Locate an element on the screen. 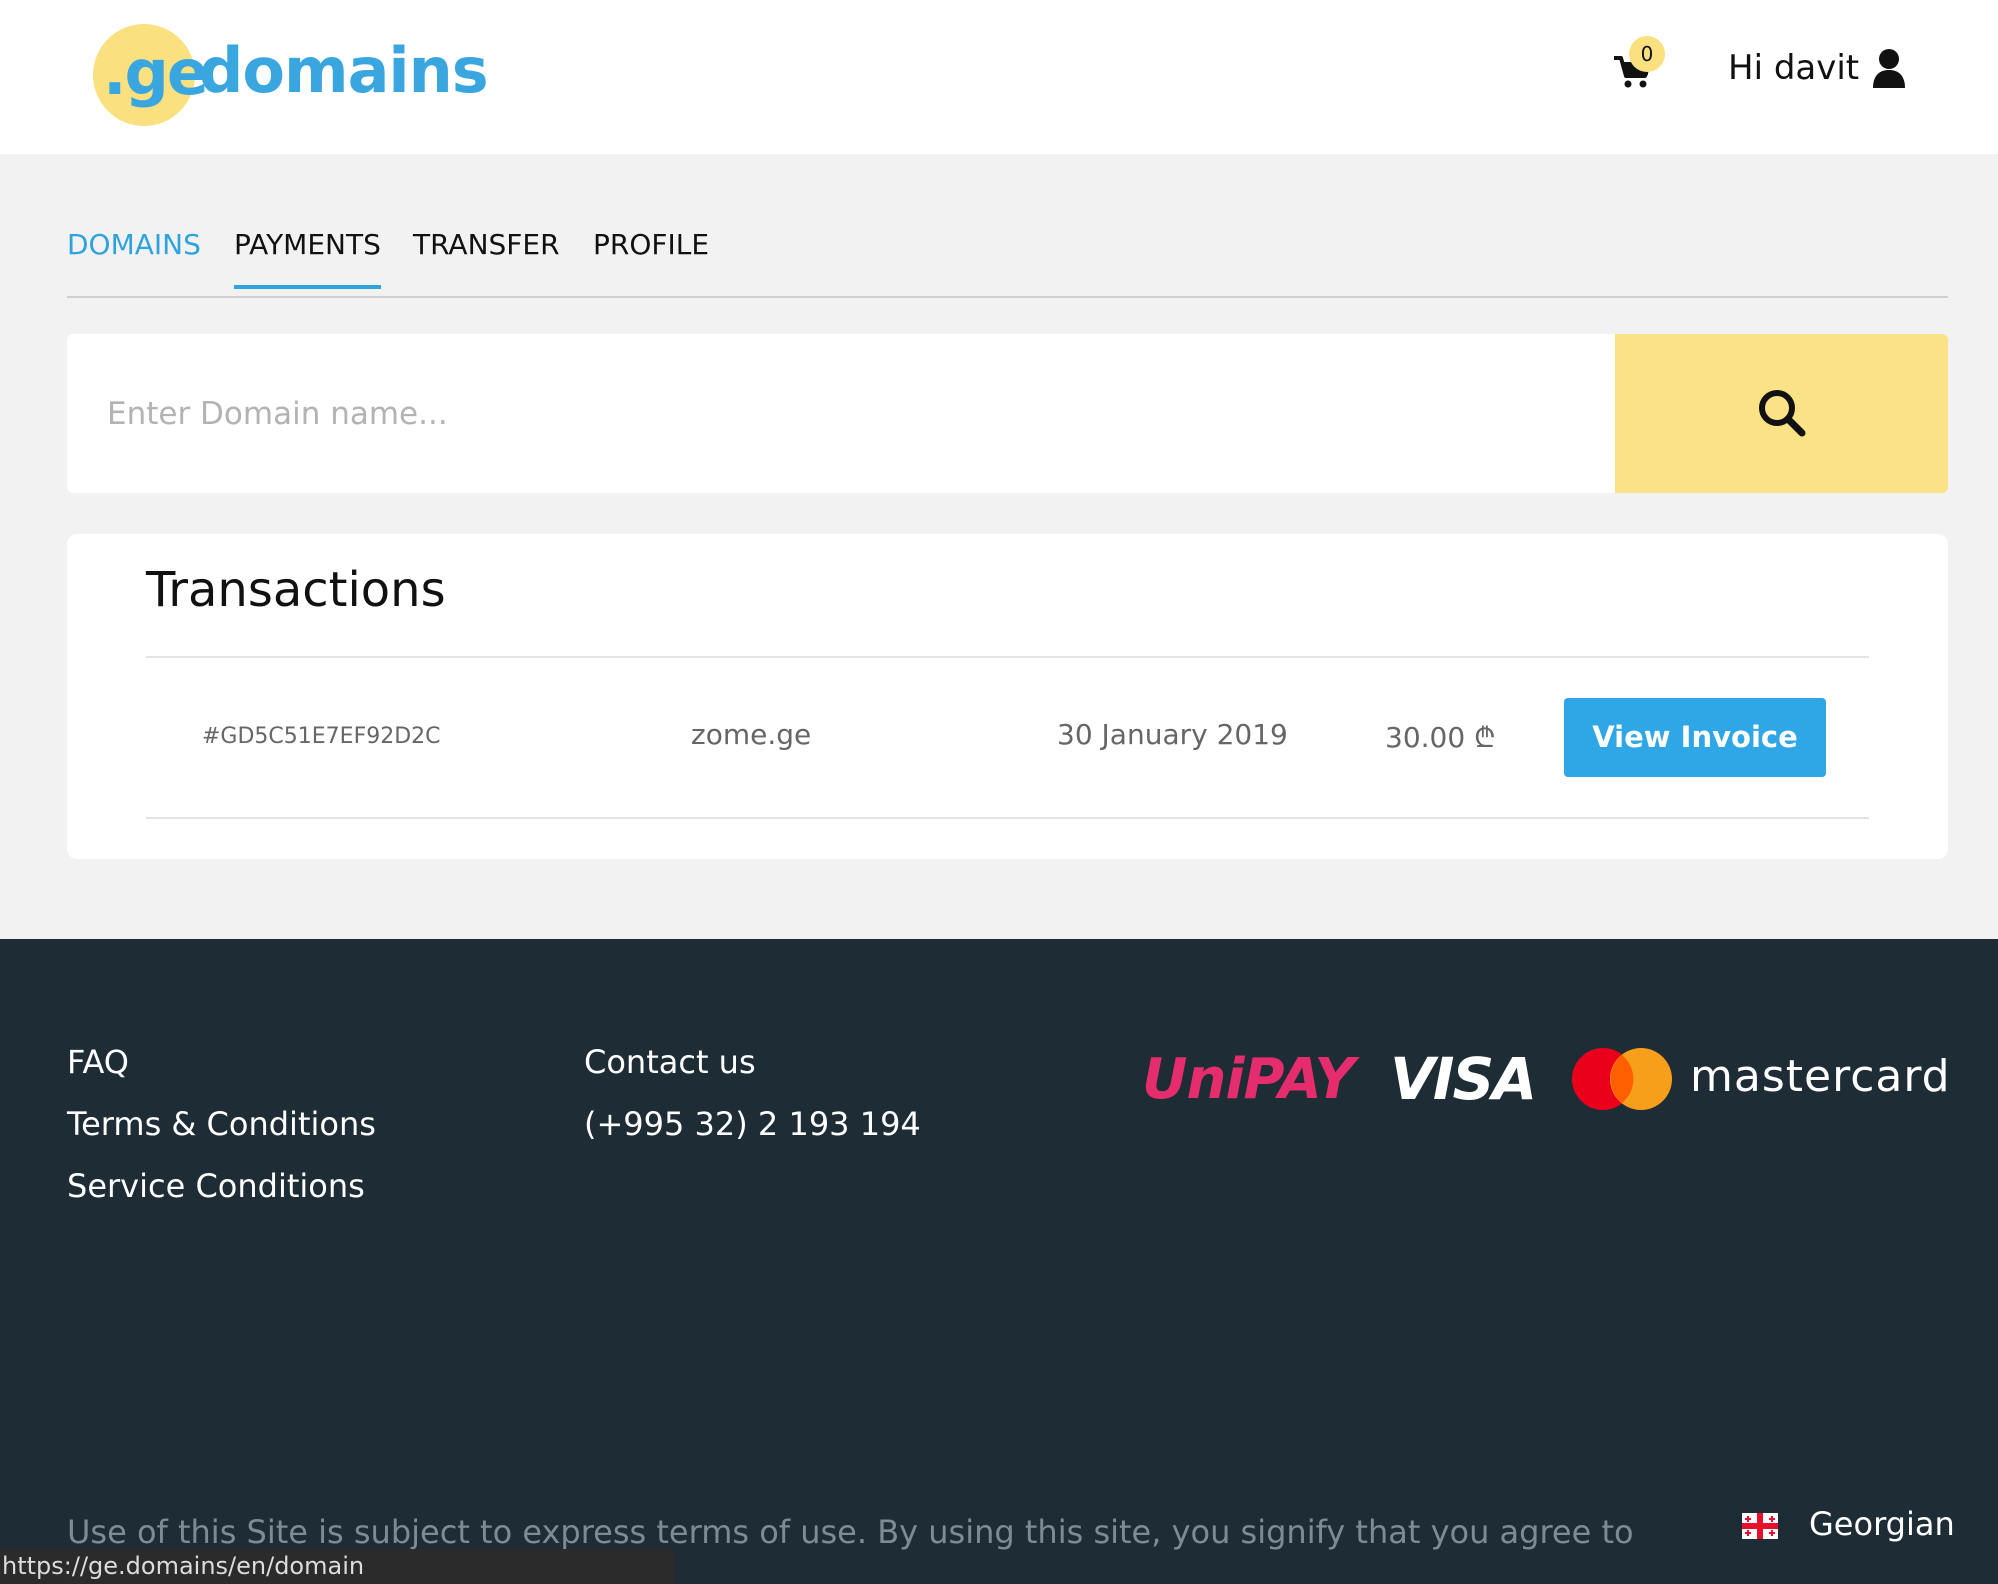  cart-count-badge: 0 is located at coordinates (1647, 54).